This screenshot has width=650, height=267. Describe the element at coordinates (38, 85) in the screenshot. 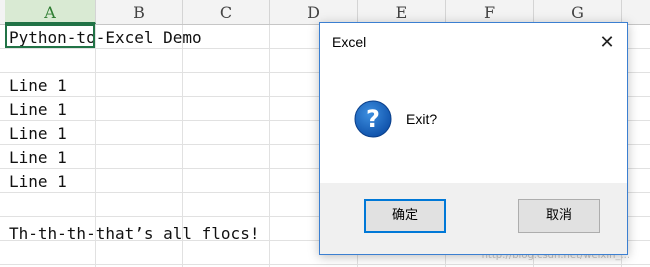

I see `cell-a3: Line 1` at that location.